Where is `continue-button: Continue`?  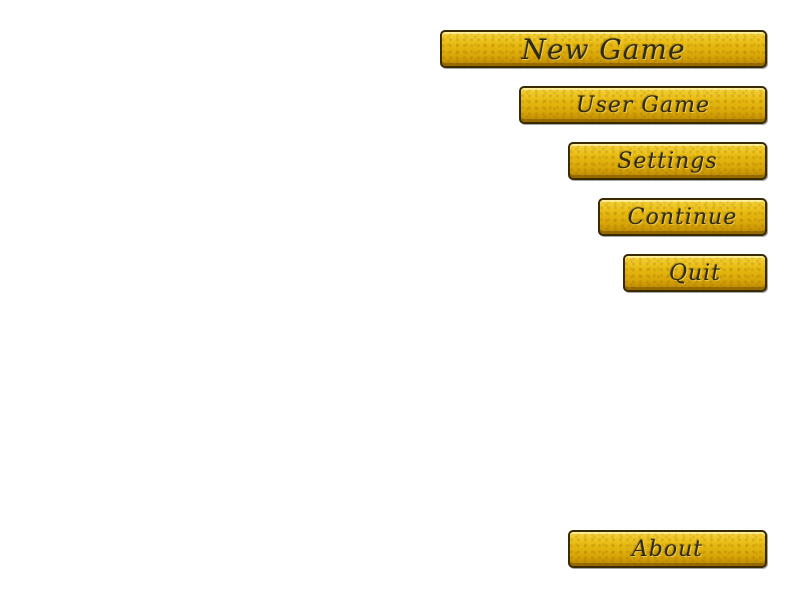
continue-button: Continue is located at coordinates (682, 217).